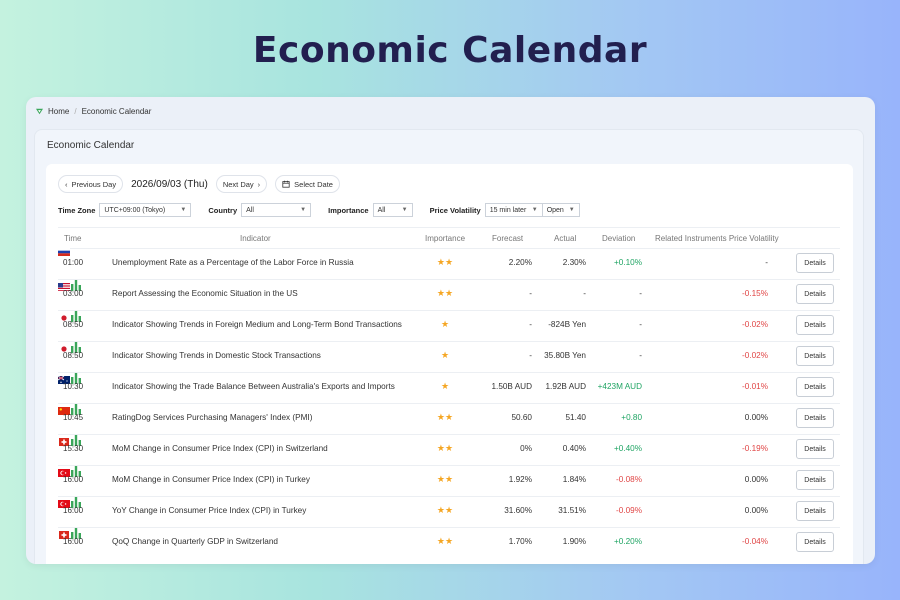 The height and width of the screenshot is (600, 900). I want to click on previous-day-button: ‹ Previous Day, so click(91, 184).